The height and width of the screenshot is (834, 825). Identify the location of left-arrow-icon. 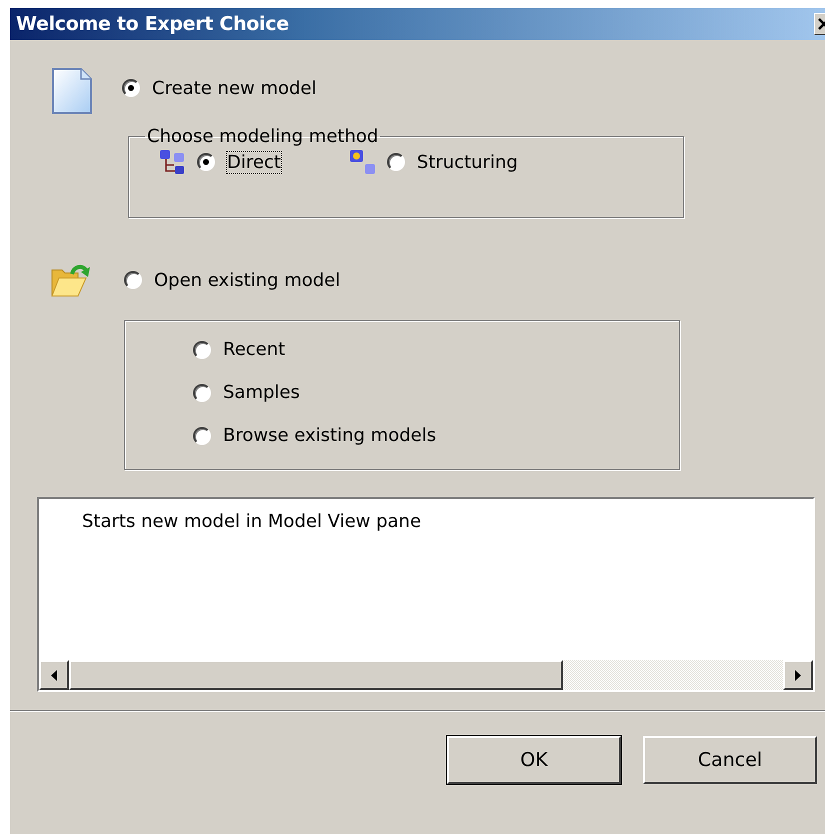
(54, 675).